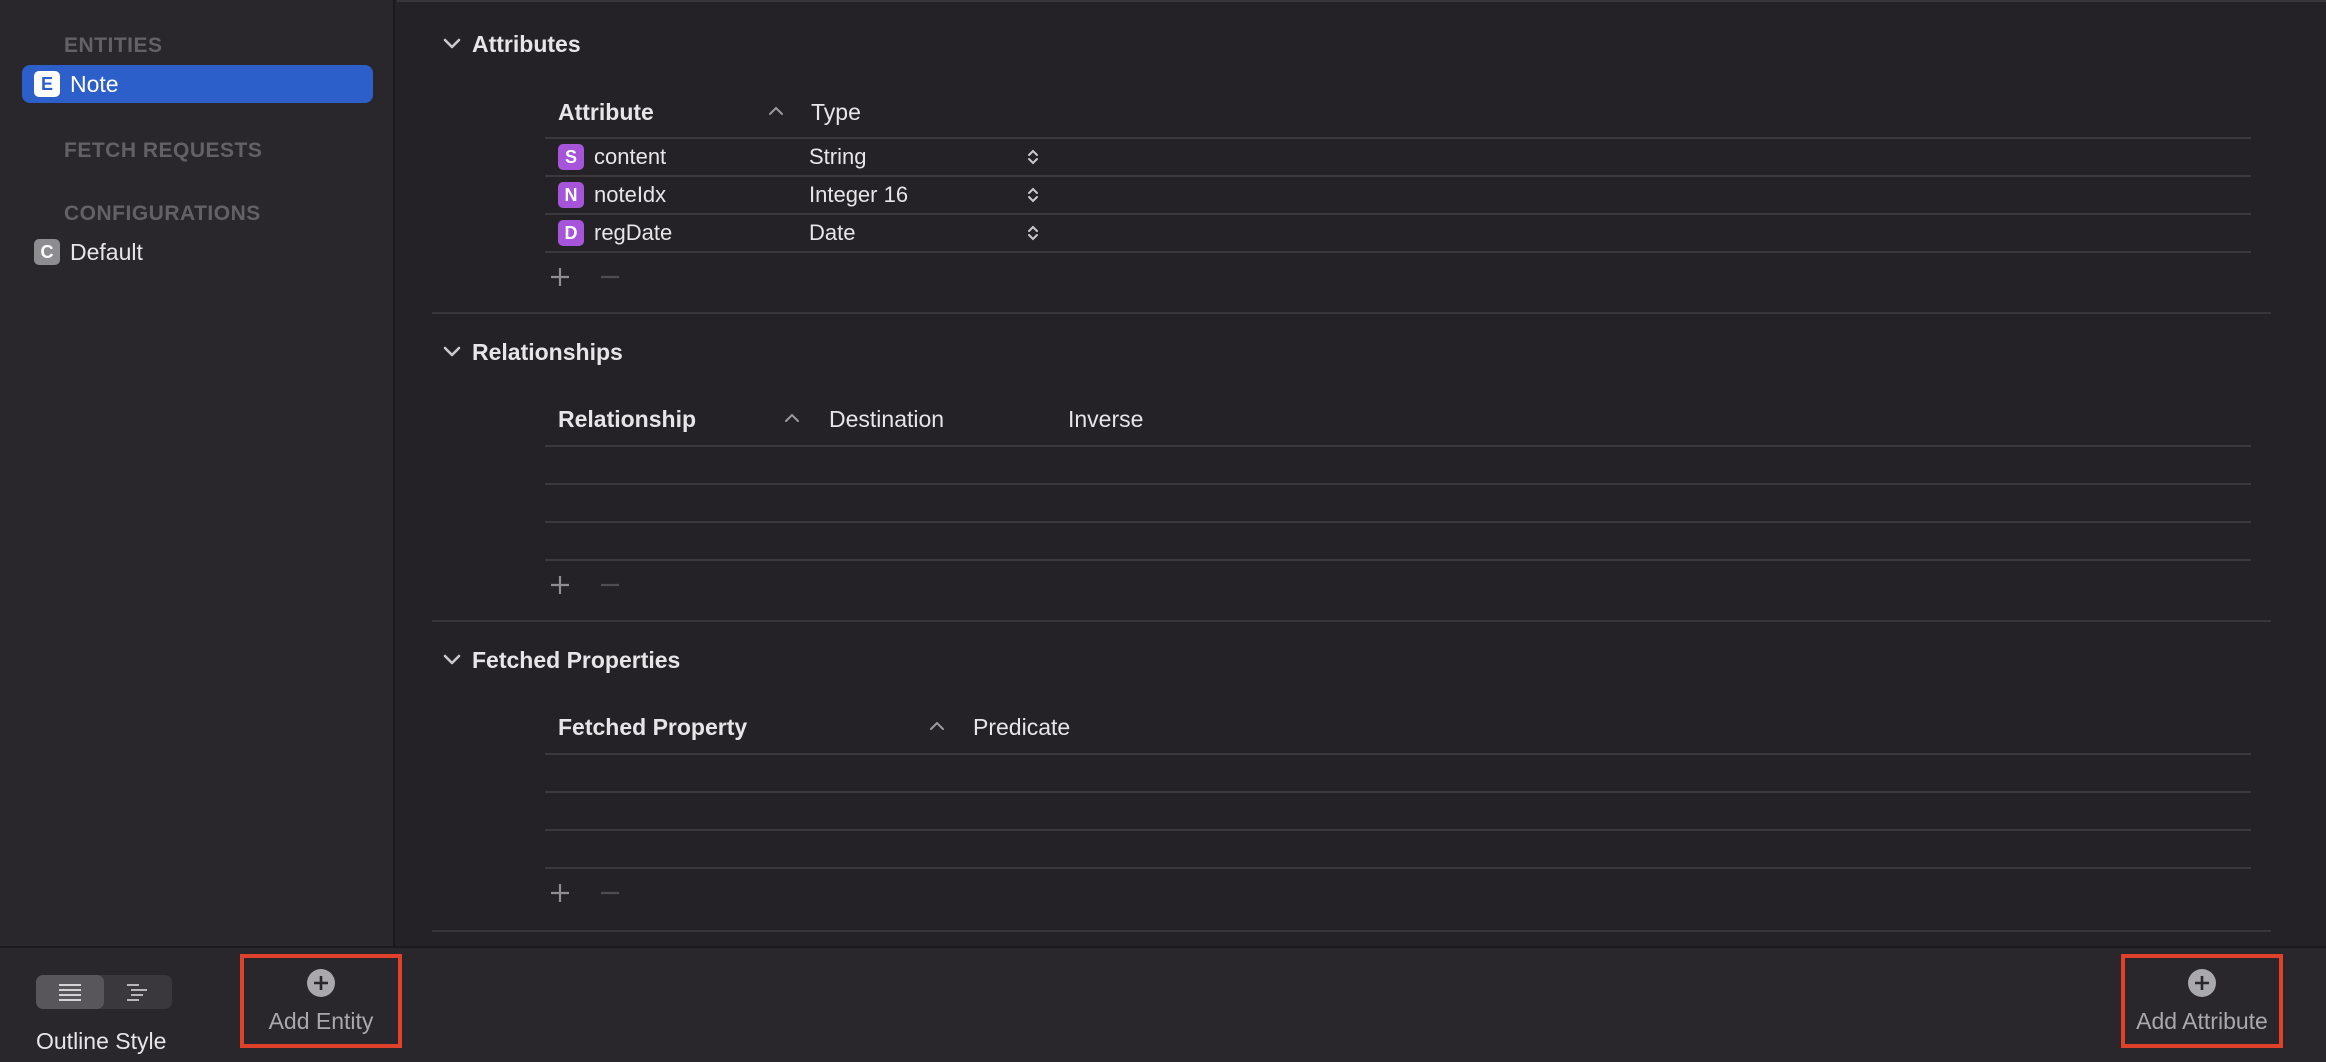  What do you see at coordinates (585, 585) in the screenshot?
I see `relationships-add-remove` at bounding box center [585, 585].